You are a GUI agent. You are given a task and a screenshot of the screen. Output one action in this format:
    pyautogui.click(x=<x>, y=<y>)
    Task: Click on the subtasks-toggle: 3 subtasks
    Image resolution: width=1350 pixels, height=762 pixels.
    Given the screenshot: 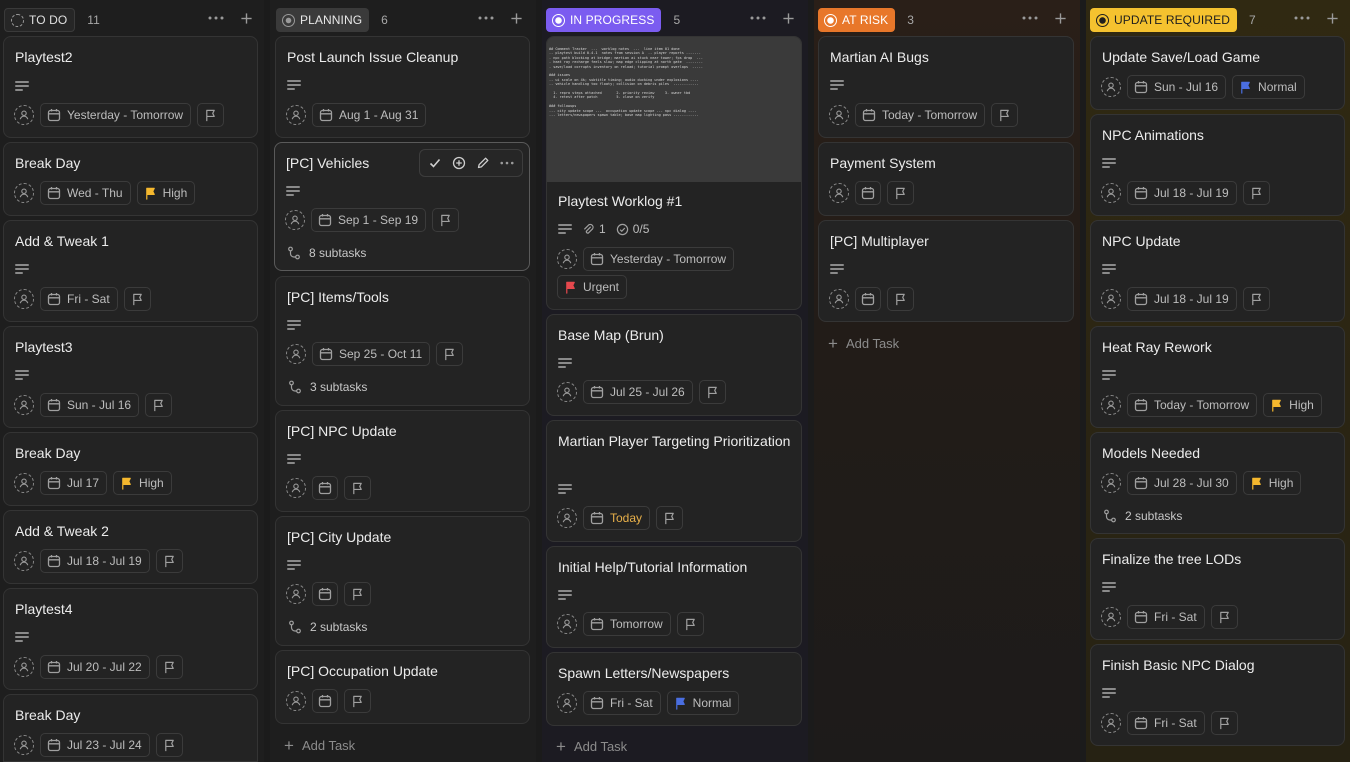 What is the action you would take?
    pyautogui.click(x=327, y=387)
    